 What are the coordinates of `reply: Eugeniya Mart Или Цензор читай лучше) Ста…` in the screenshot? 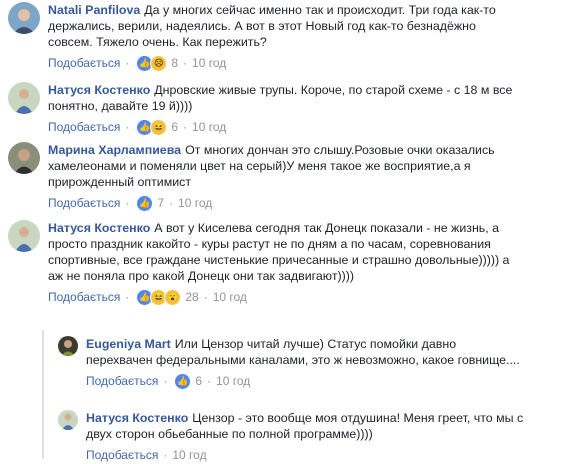 It's located at (292, 363).